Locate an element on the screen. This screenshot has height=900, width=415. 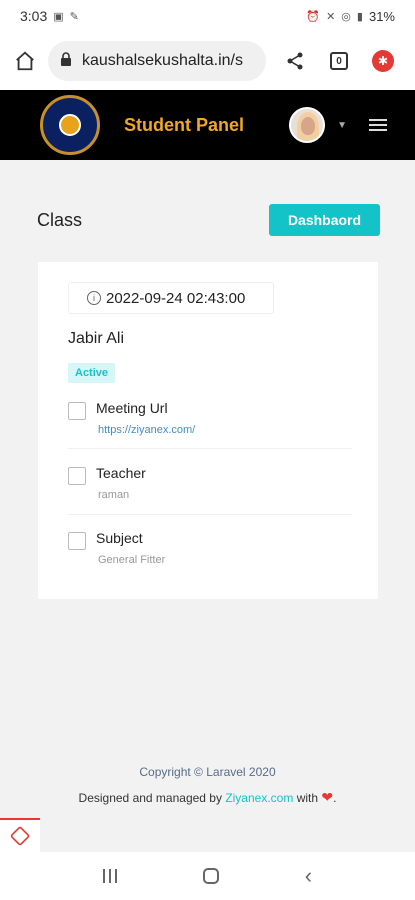
address-bar: kaushalsekushalta.in/s is located at coordinates (157, 61).